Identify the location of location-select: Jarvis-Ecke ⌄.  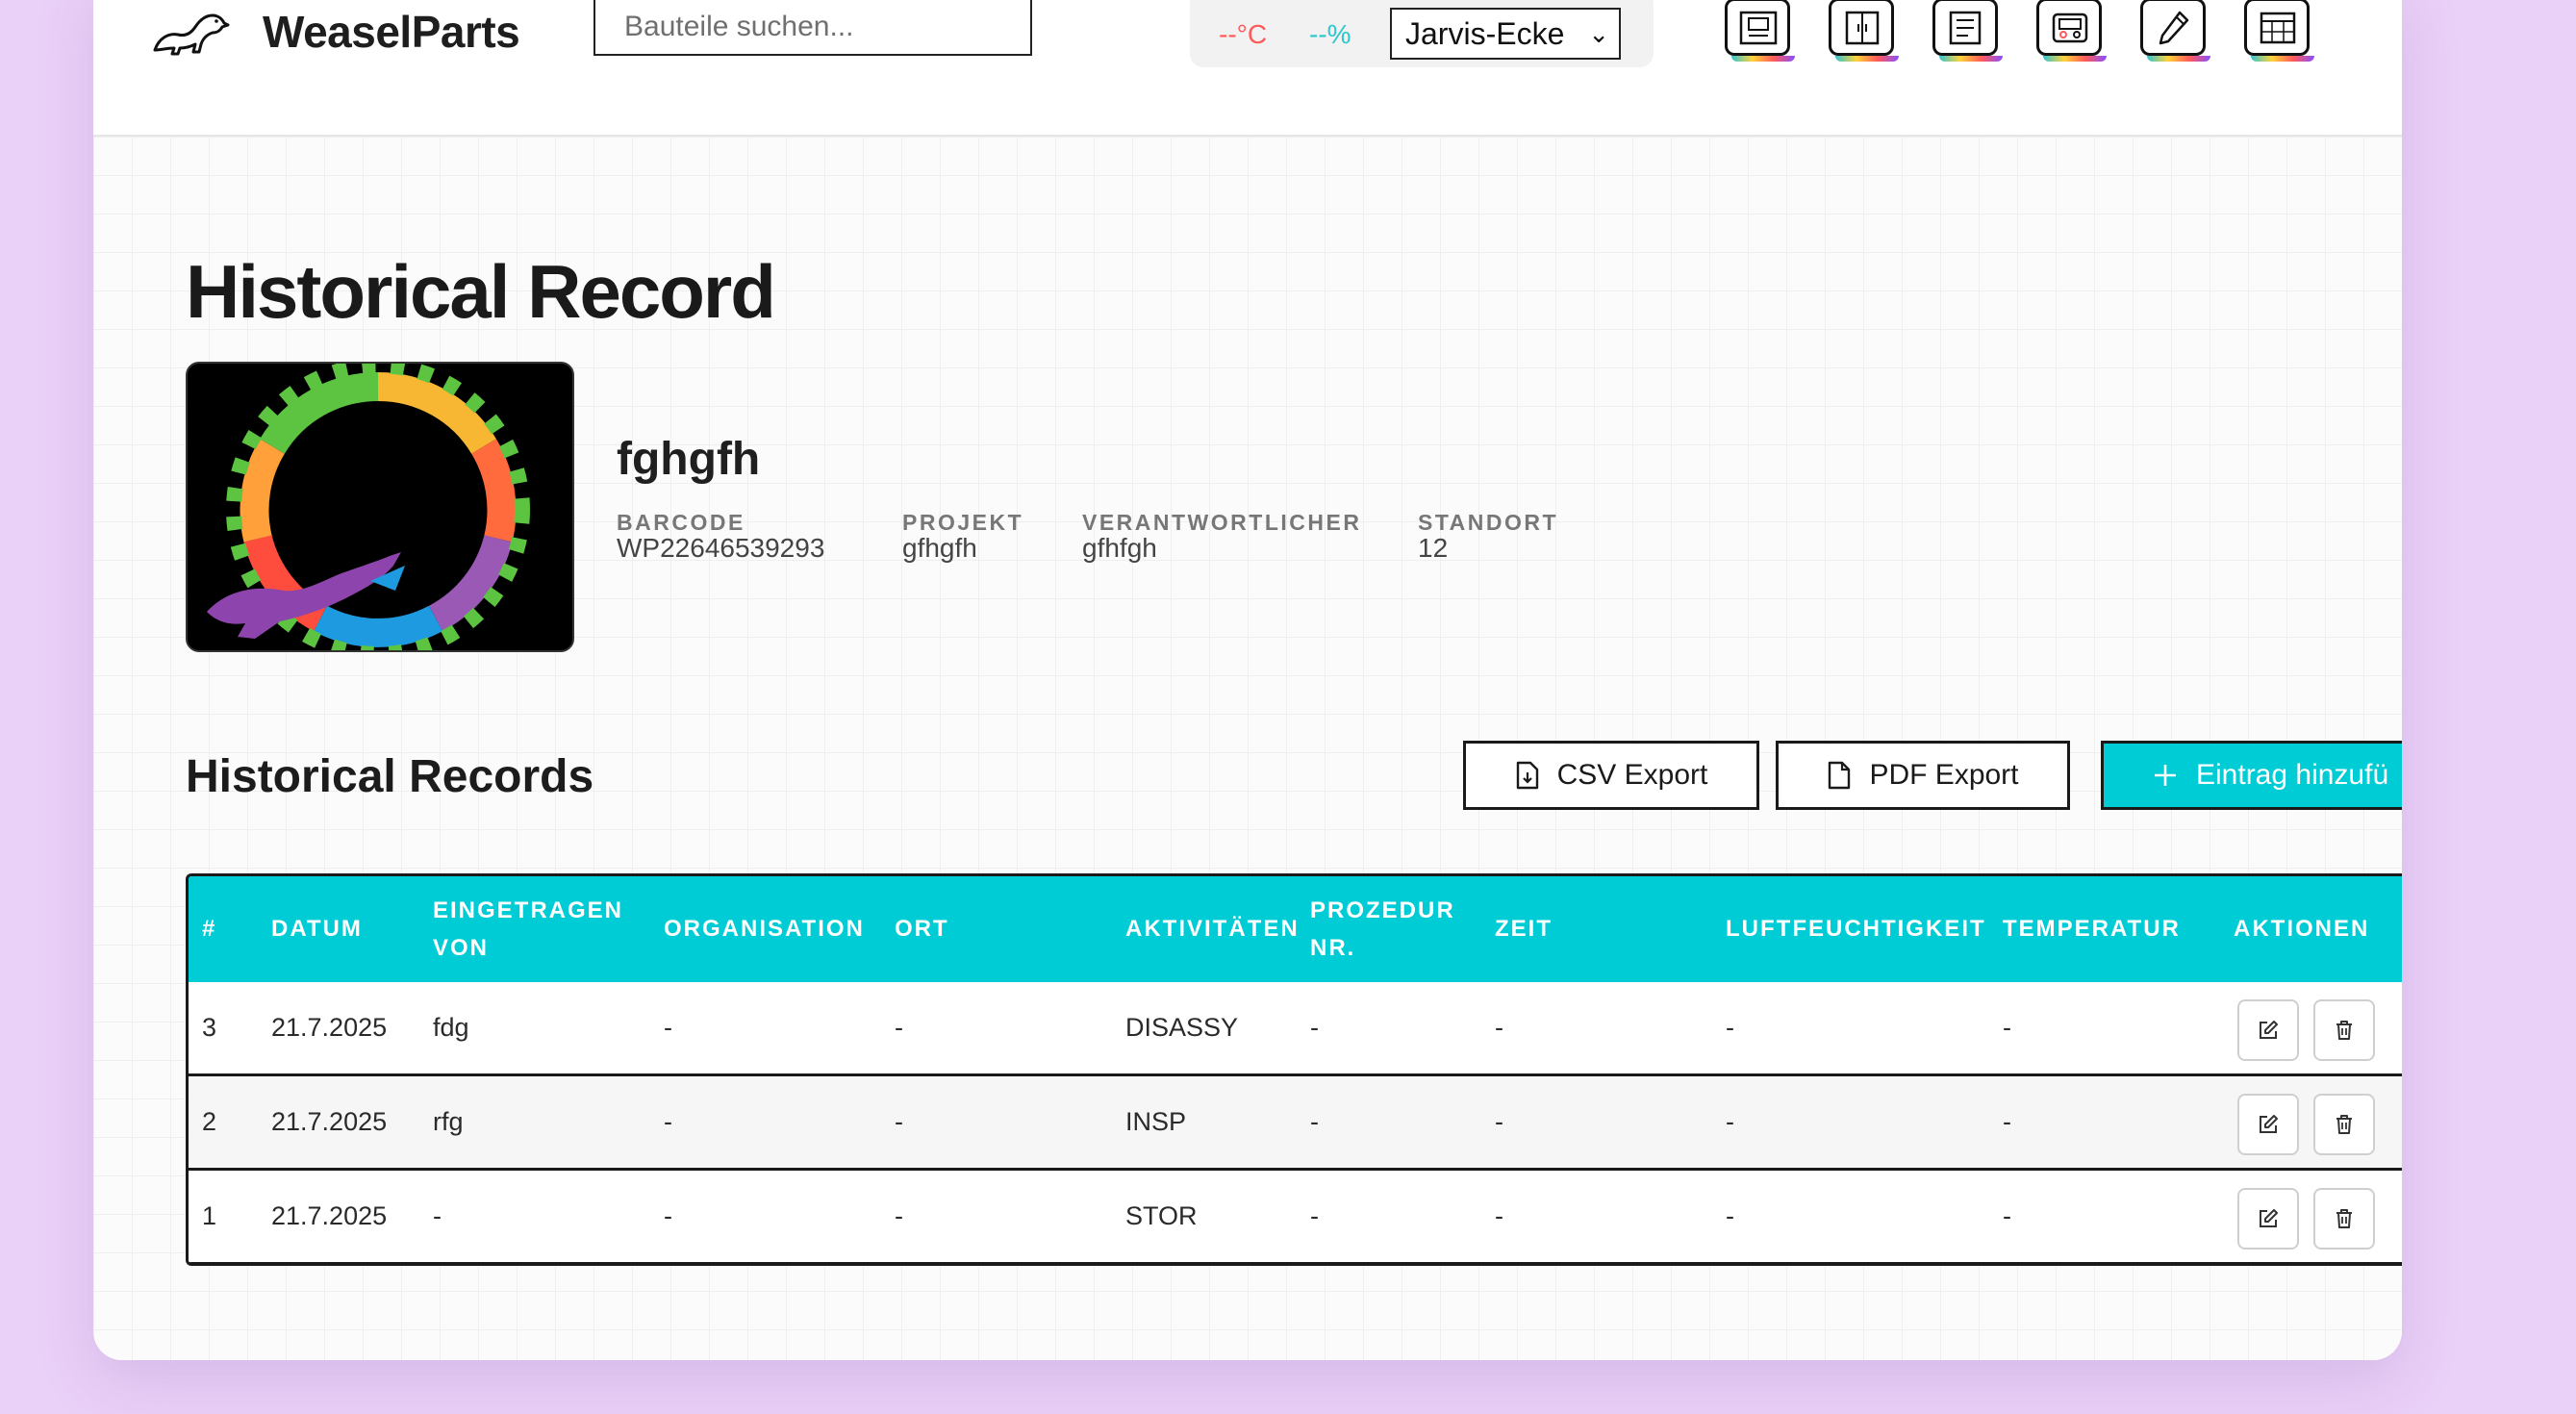
(1506, 34).